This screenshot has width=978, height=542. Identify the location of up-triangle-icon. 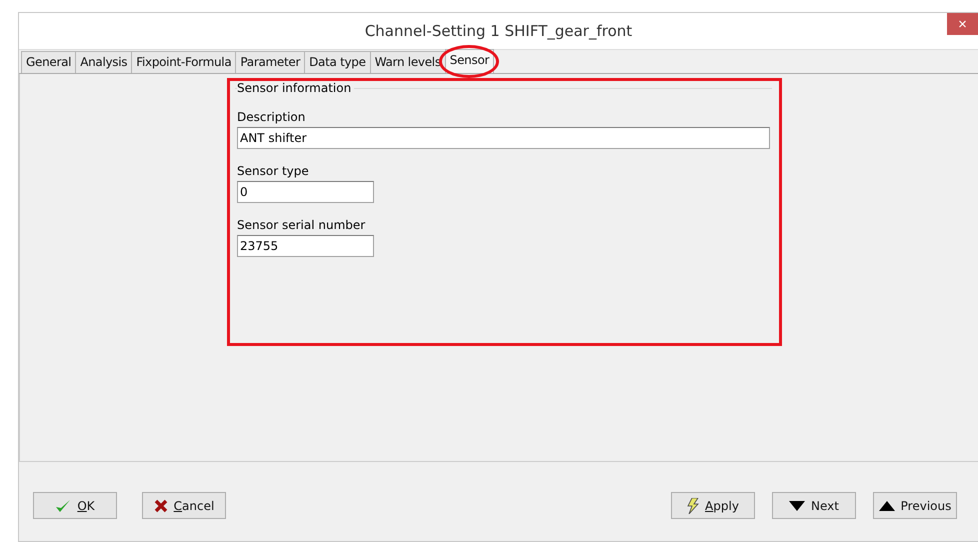
(886, 505).